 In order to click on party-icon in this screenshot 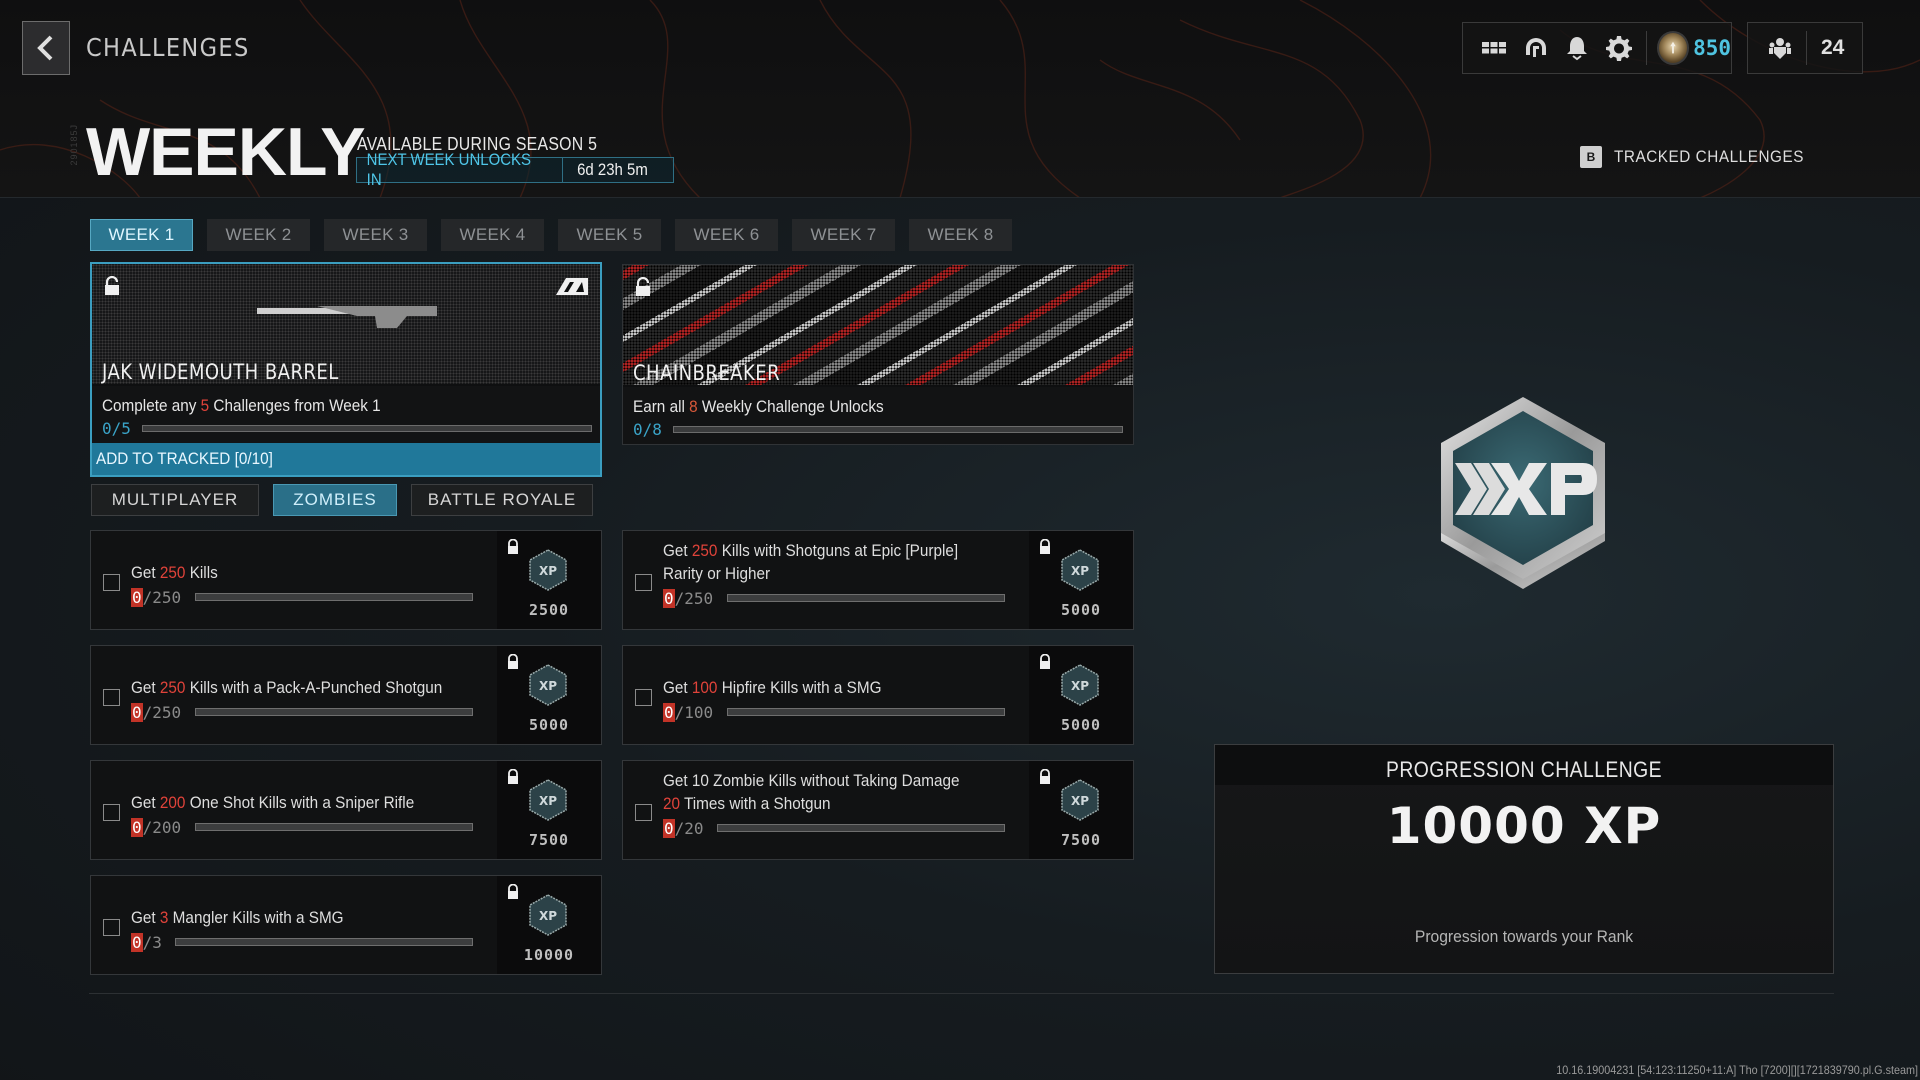, I will do `click(1780, 48)`.